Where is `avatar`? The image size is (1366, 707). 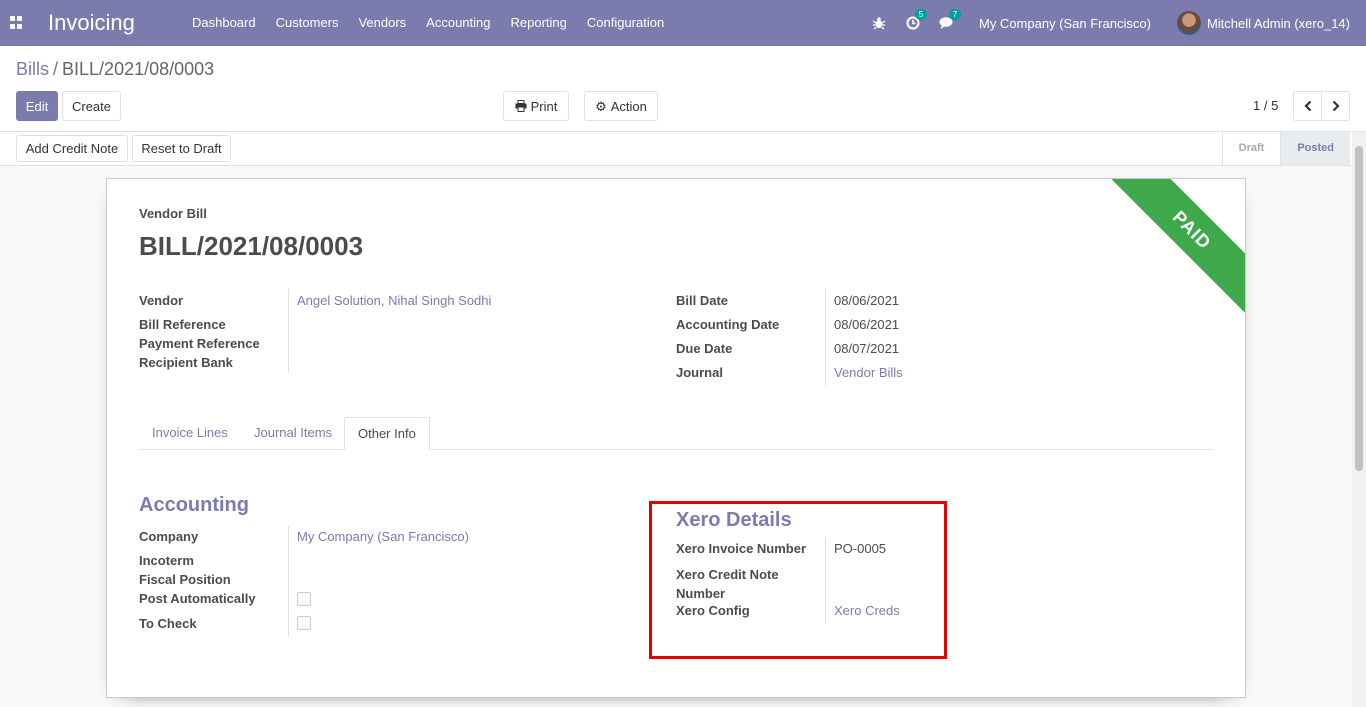 avatar is located at coordinates (1188, 23).